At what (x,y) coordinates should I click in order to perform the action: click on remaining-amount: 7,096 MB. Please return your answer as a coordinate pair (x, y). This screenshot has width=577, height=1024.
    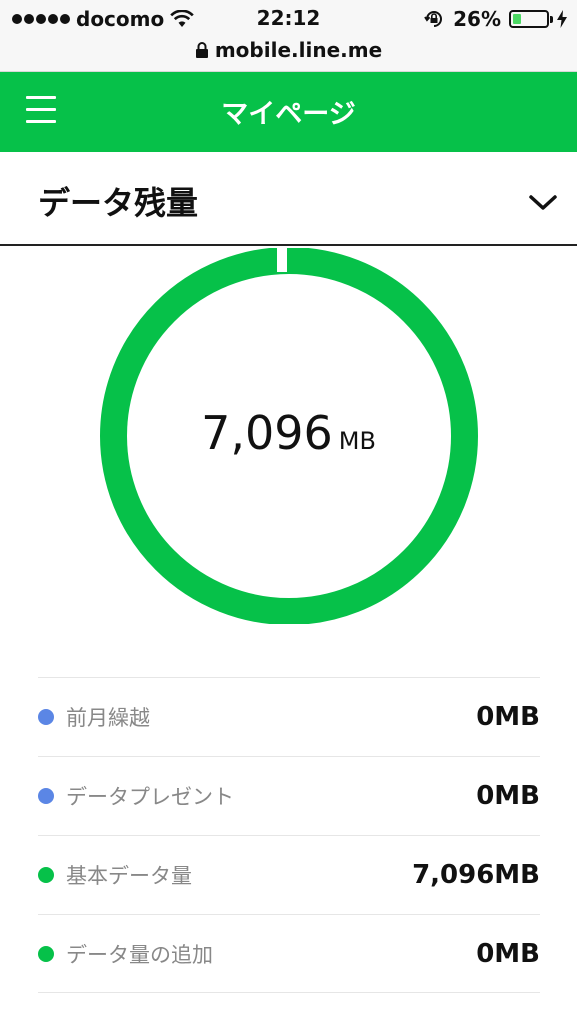
    Looking at the image, I should click on (288, 433).